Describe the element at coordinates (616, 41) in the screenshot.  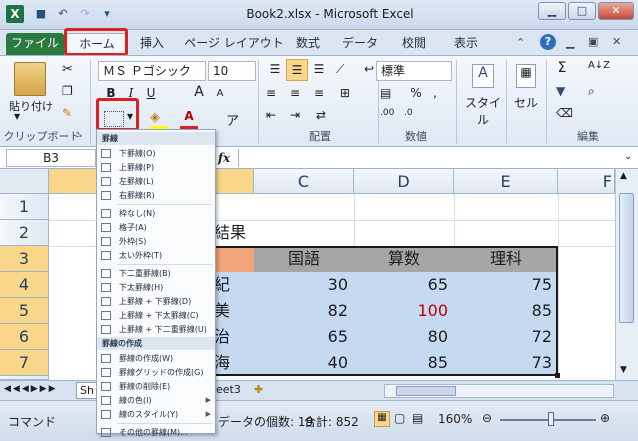
I see `workbook-close-icon: ✕` at that location.